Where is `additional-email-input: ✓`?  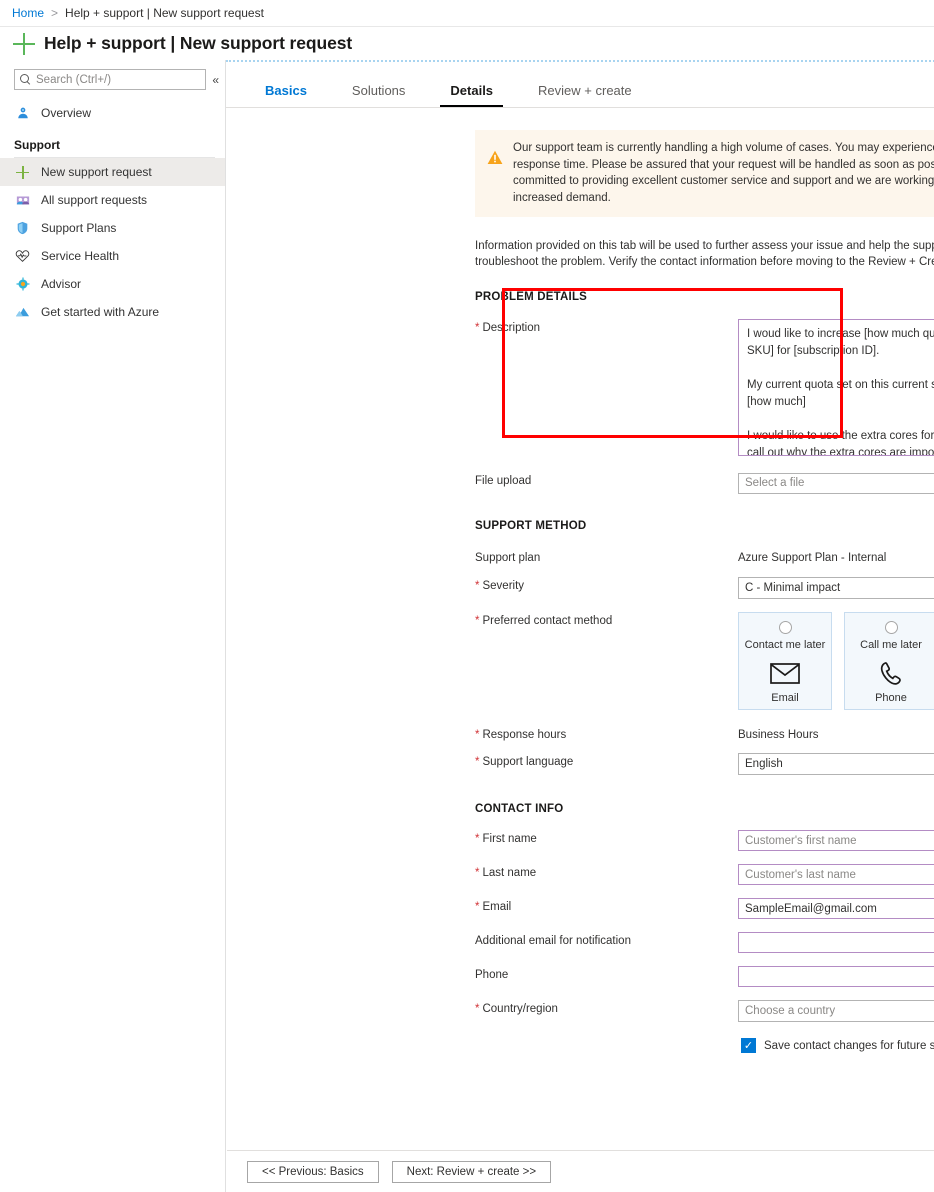 additional-email-input: ✓ is located at coordinates (836, 942).